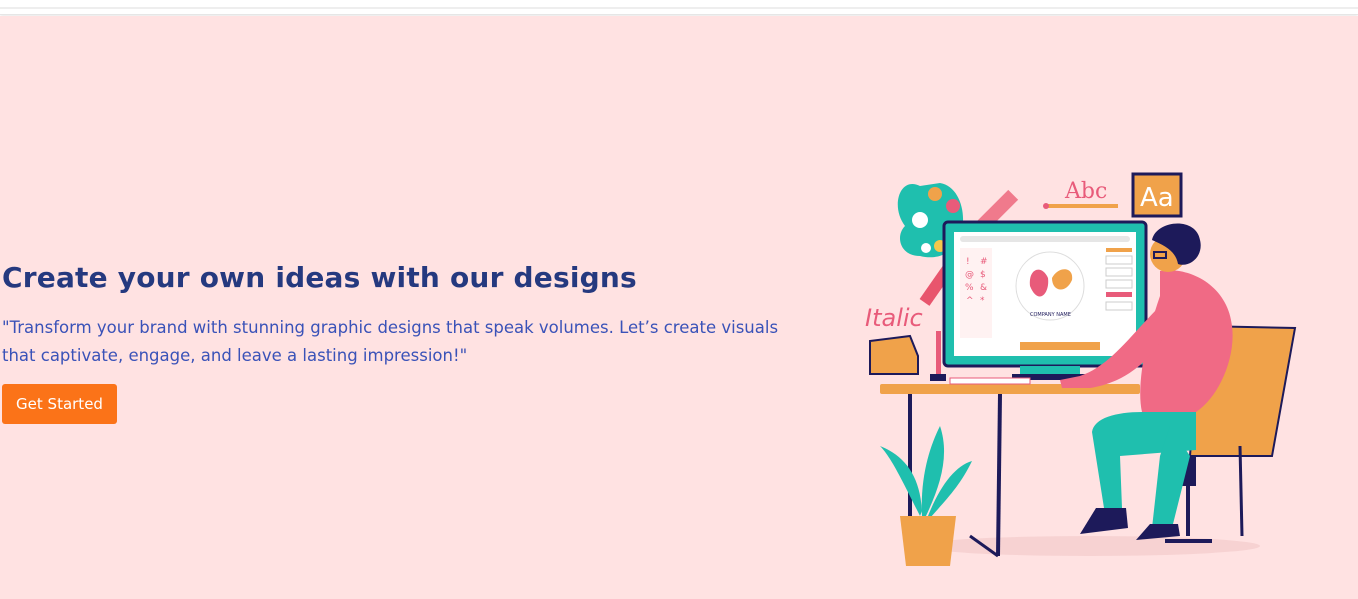 The width and height of the screenshot is (1358, 599). Describe the element at coordinates (969, 275) in the screenshot. I see `symbol-3: @` at that location.